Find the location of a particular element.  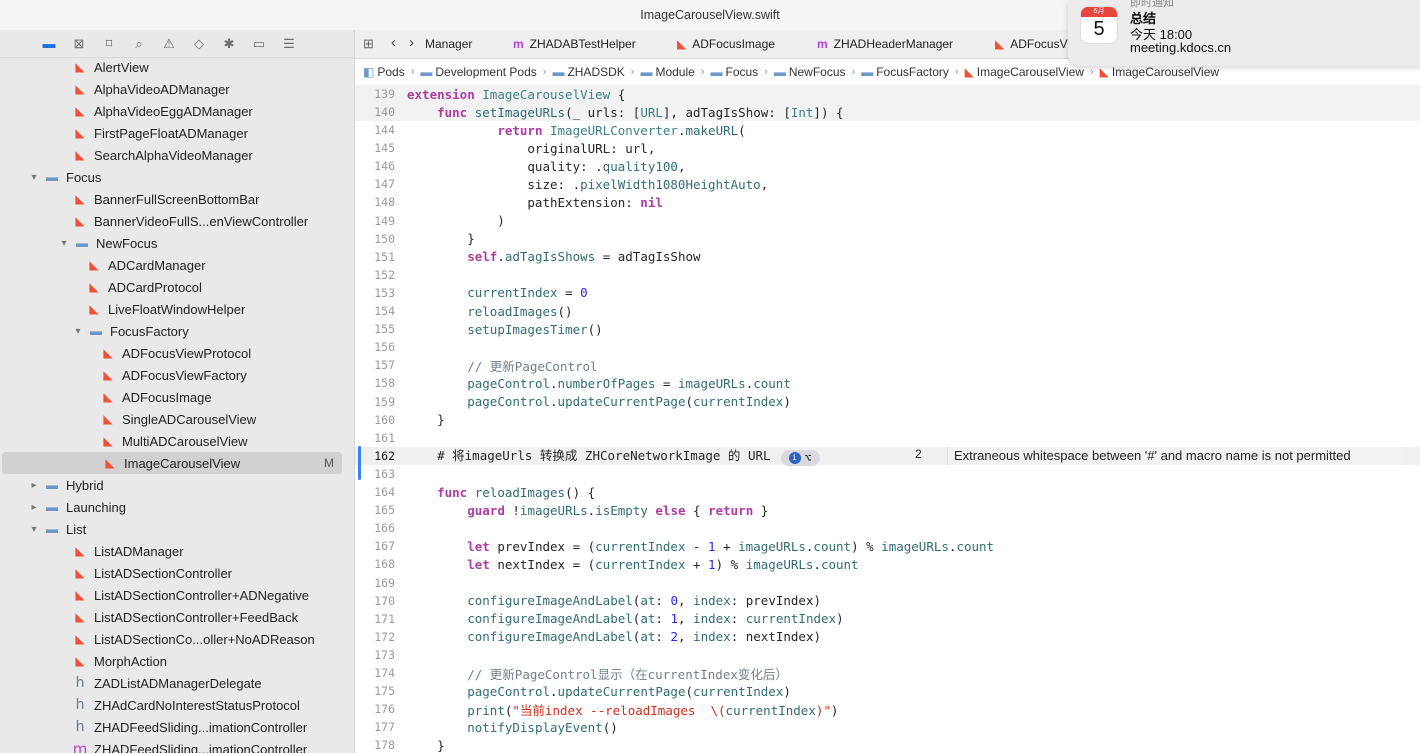

folder-icon: ▬ is located at coordinates (49, 44).